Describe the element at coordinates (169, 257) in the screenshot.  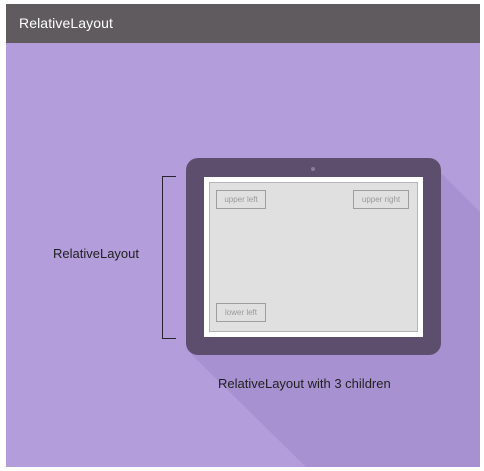
I see `layout-bracket` at that location.